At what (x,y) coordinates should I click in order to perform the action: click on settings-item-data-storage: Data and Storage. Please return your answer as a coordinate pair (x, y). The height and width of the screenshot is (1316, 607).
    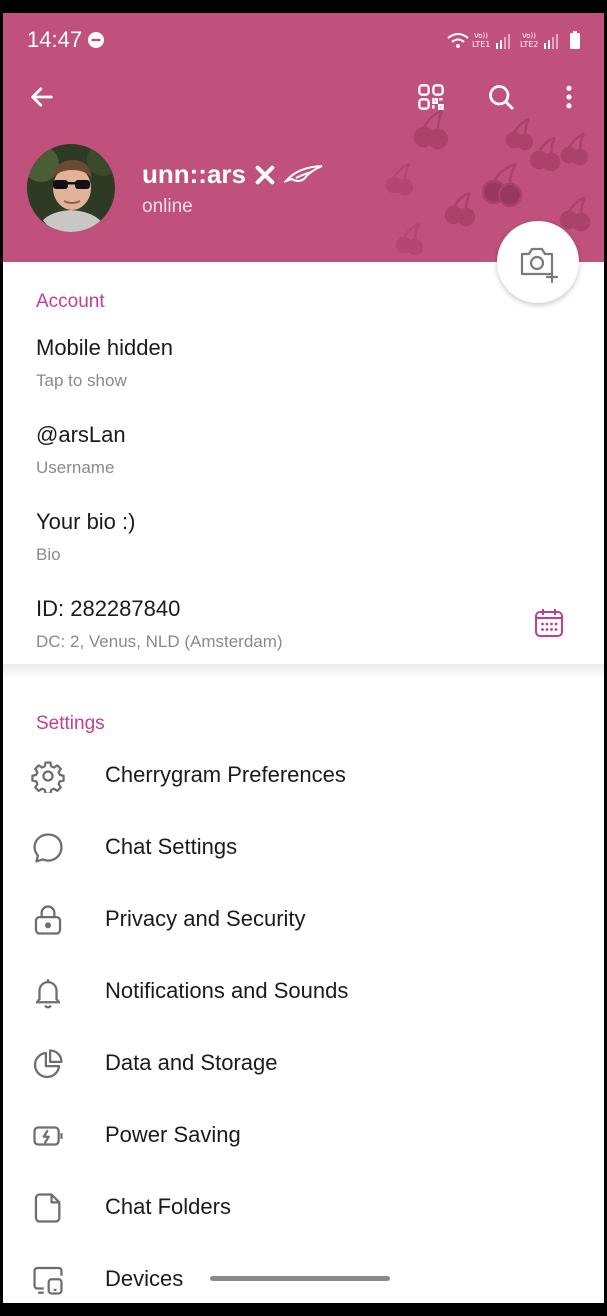
    Looking at the image, I should click on (303, 1063).